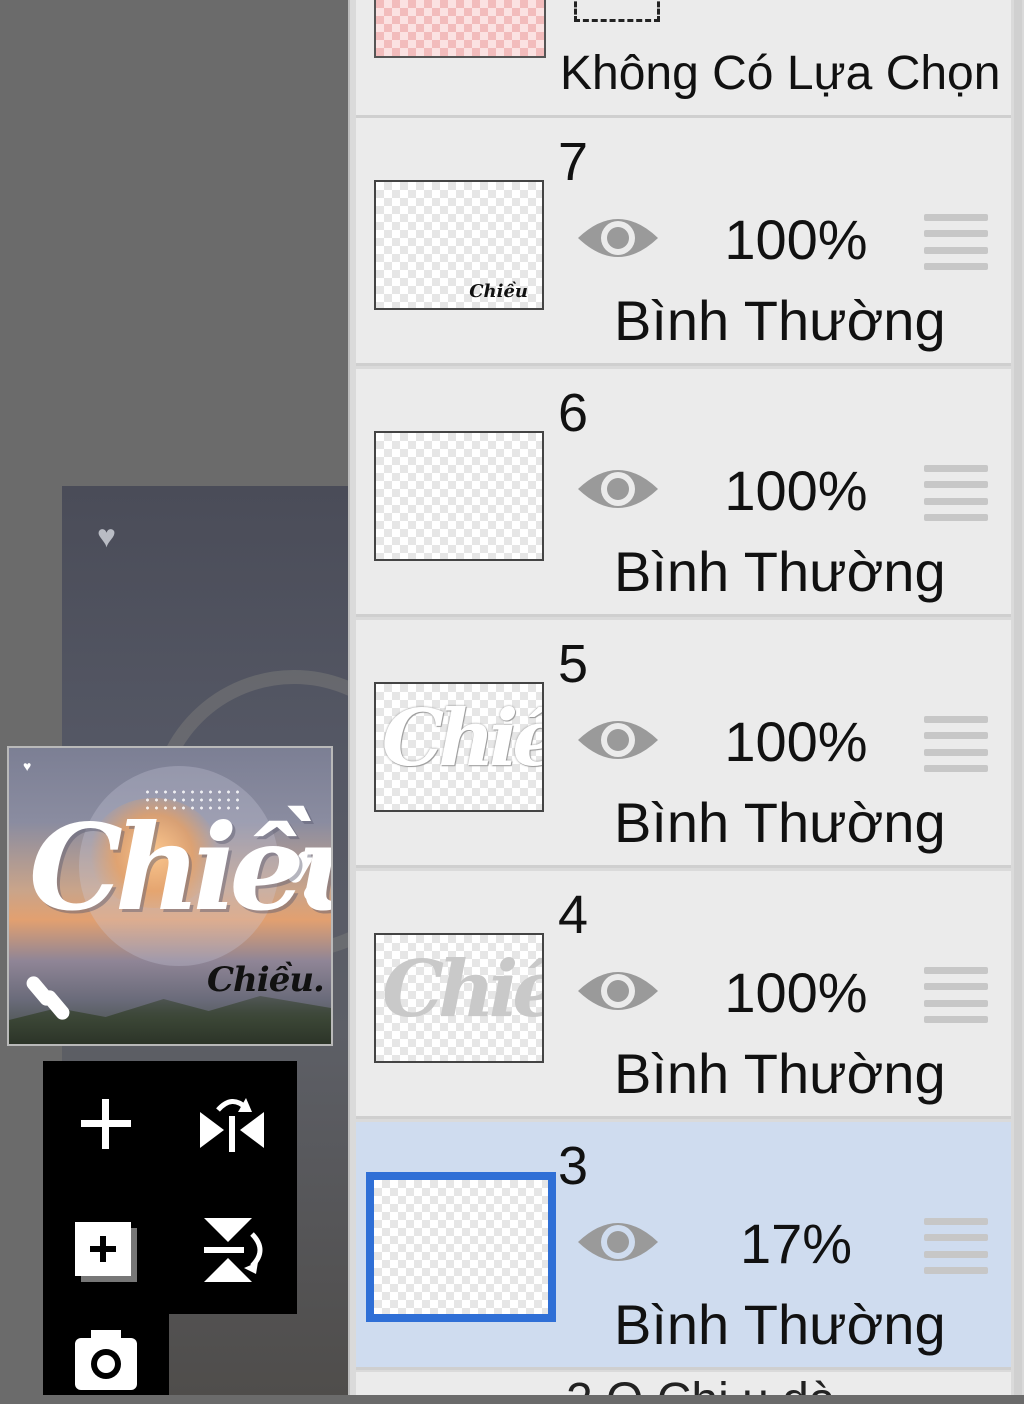 This screenshot has width=1024, height=1404. What do you see at coordinates (683, 995) in the screenshot?
I see `layer-row-4: Chiều 4 100% Bình Thường` at bounding box center [683, 995].